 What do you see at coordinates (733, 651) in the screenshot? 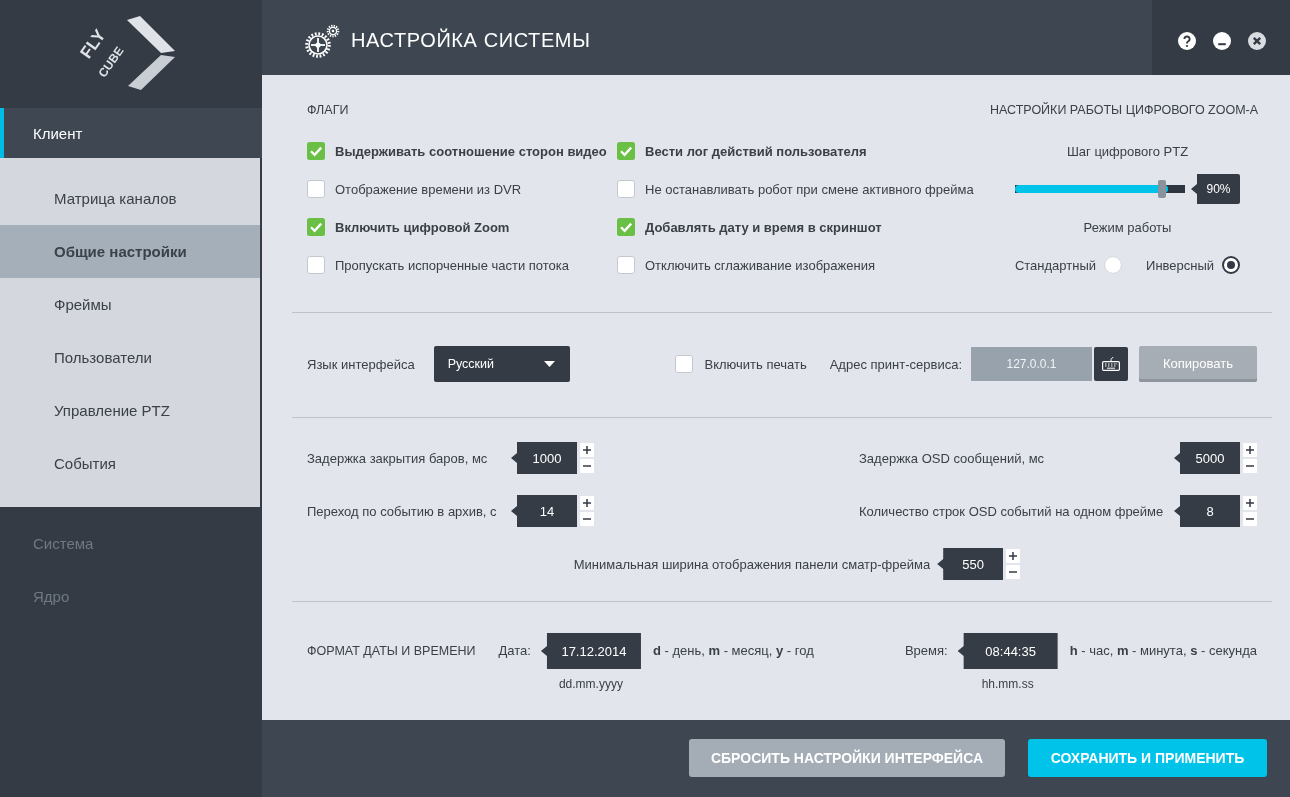
I see `legend-text: d - день, m - месяц, y - год` at bounding box center [733, 651].